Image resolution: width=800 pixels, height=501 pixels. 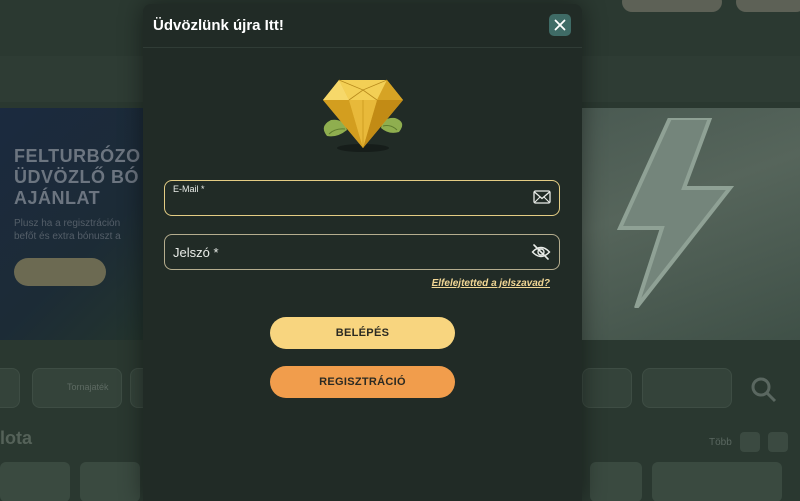 What do you see at coordinates (16, 438) in the screenshot?
I see `background-section-title: lota` at bounding box center [16, 438].